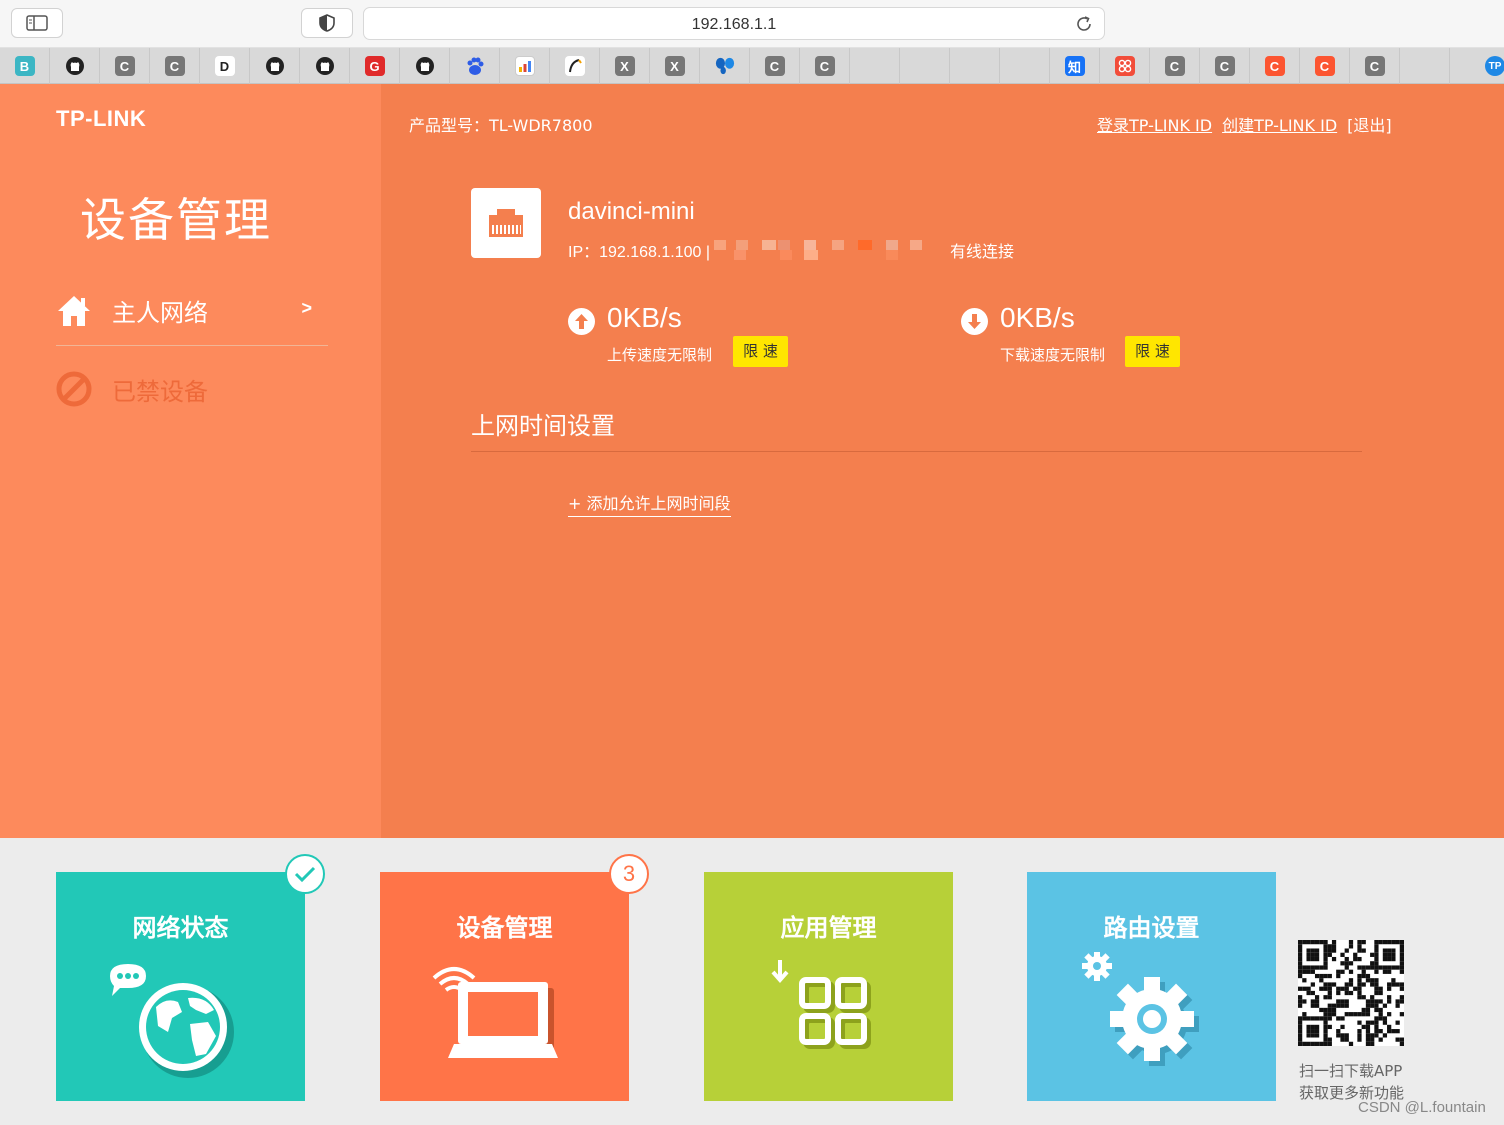 This screenshot has height=1125, width=1504. I want to click on butterfly-icon, so click(725, 66).